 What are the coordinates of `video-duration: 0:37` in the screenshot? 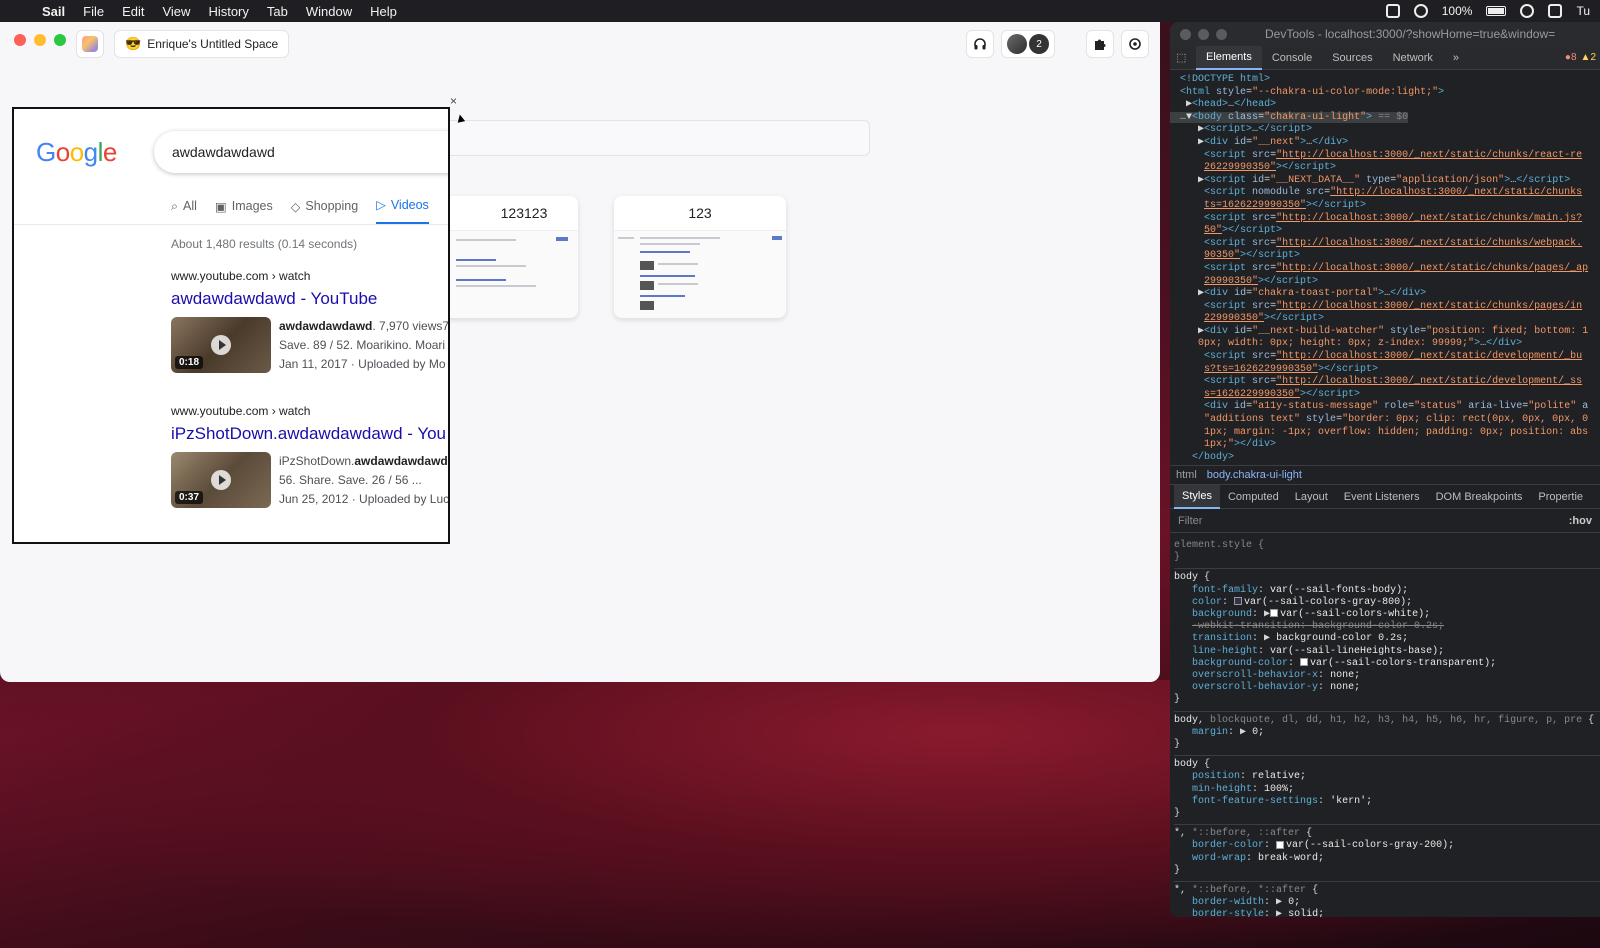 It's located at (189, 497).